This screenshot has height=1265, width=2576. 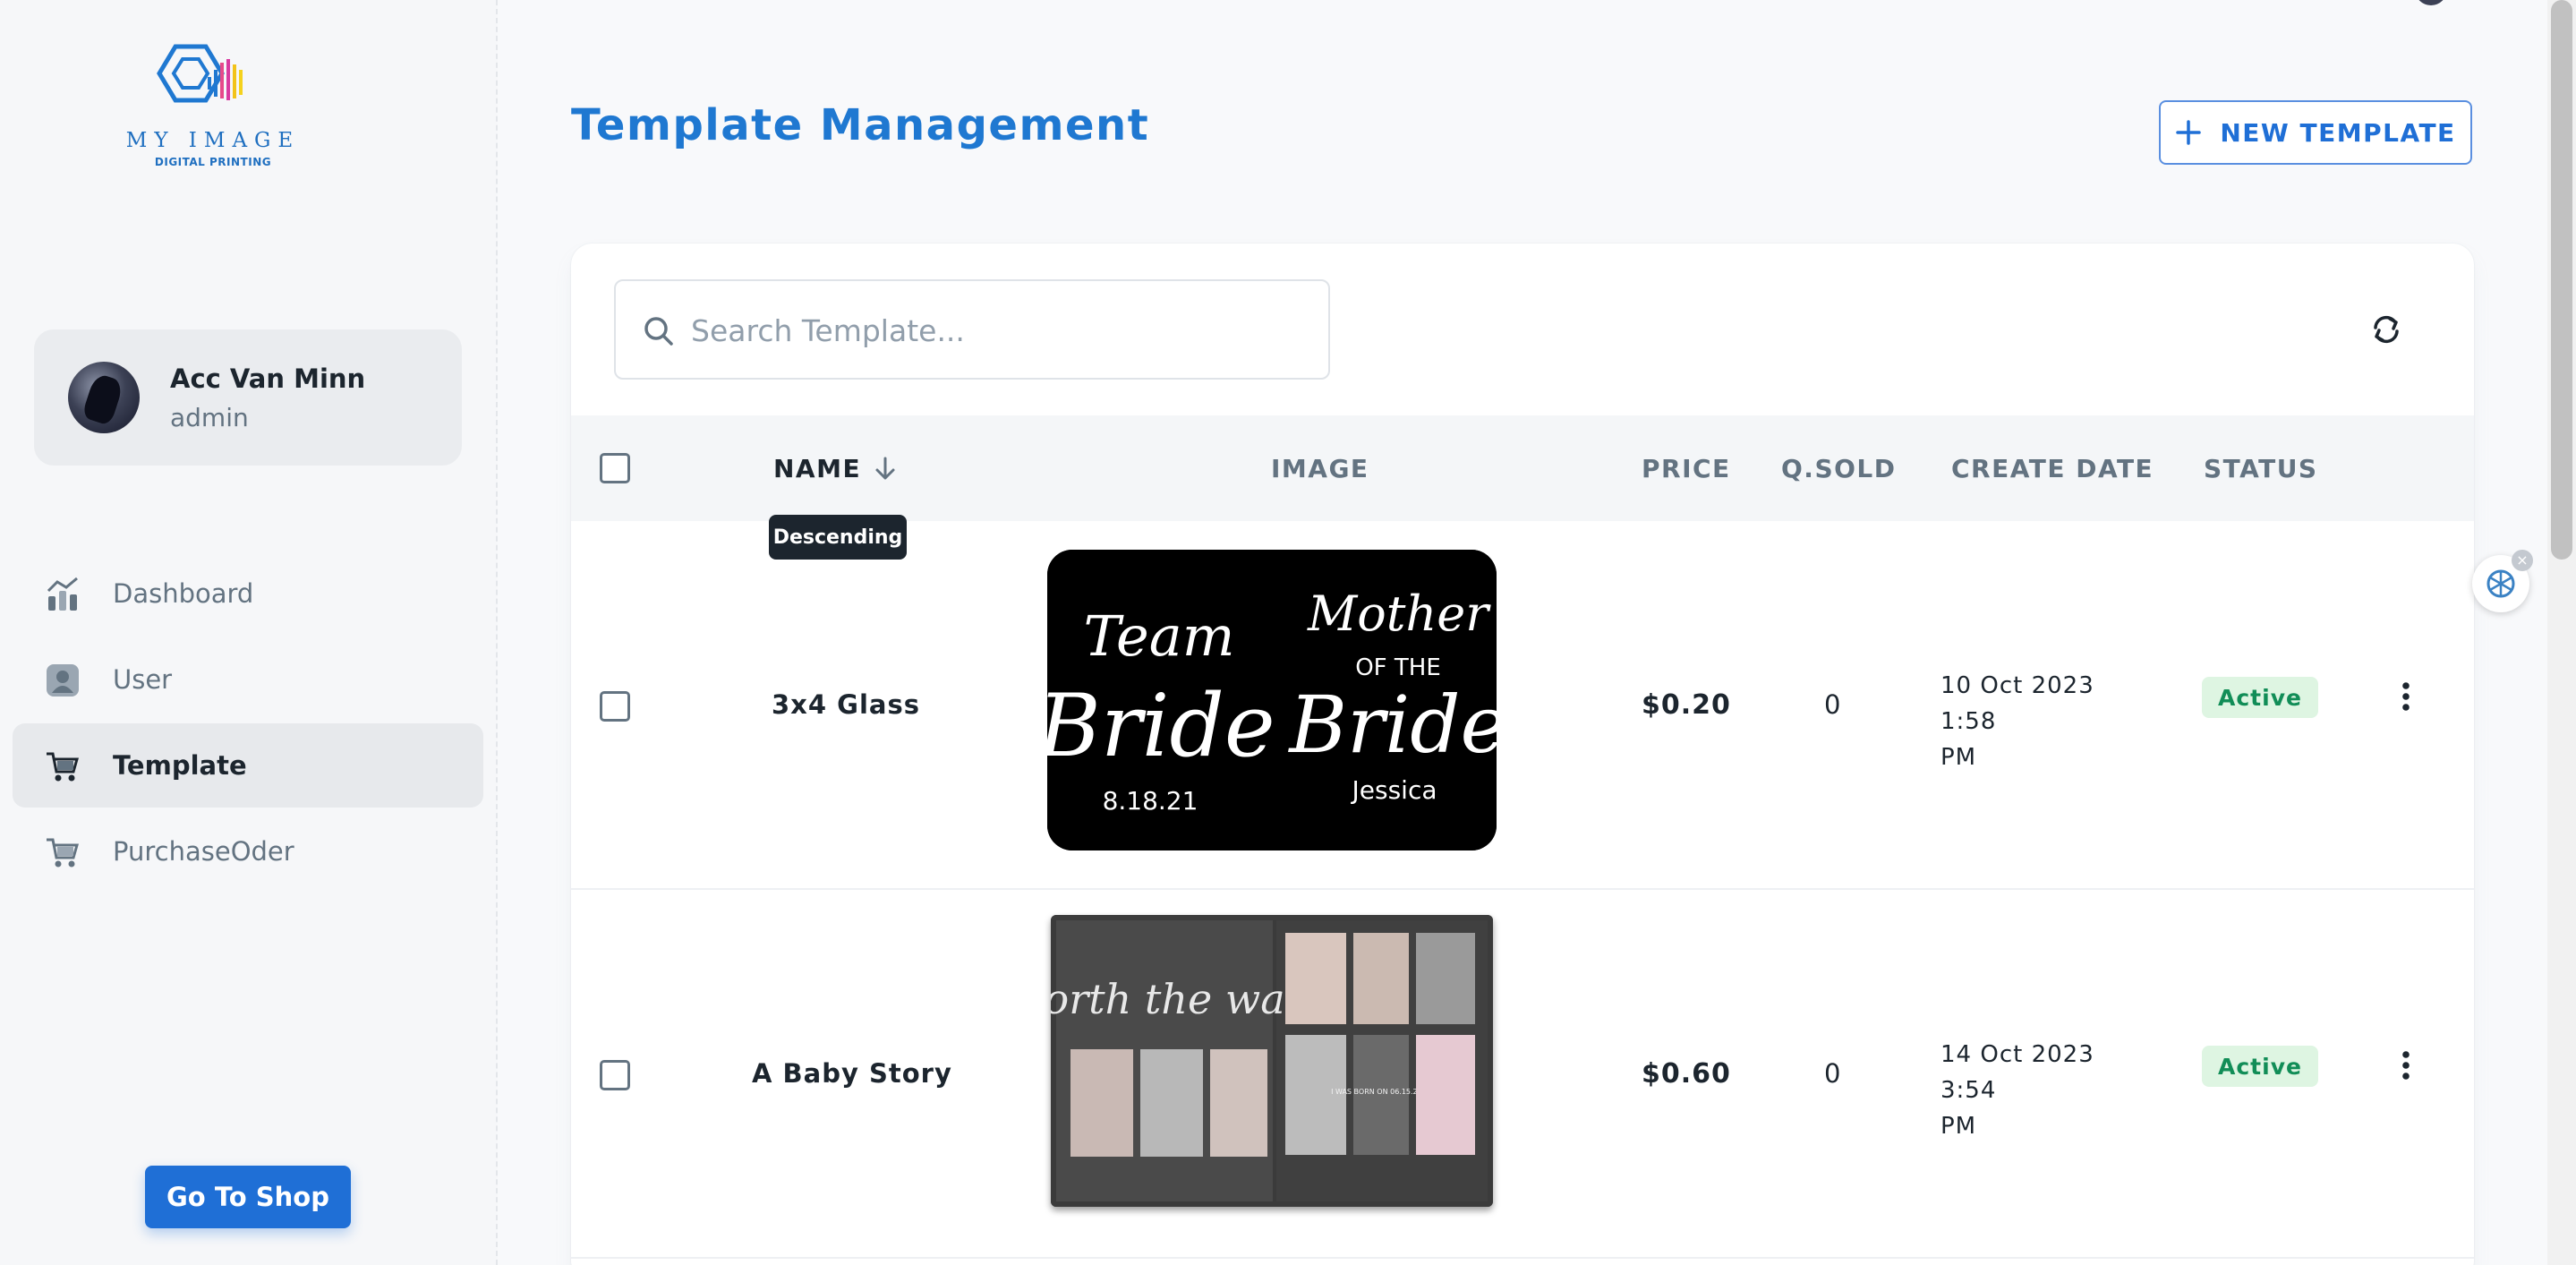 I want to click on page-title: Template Management, so click(x=860, y=125).